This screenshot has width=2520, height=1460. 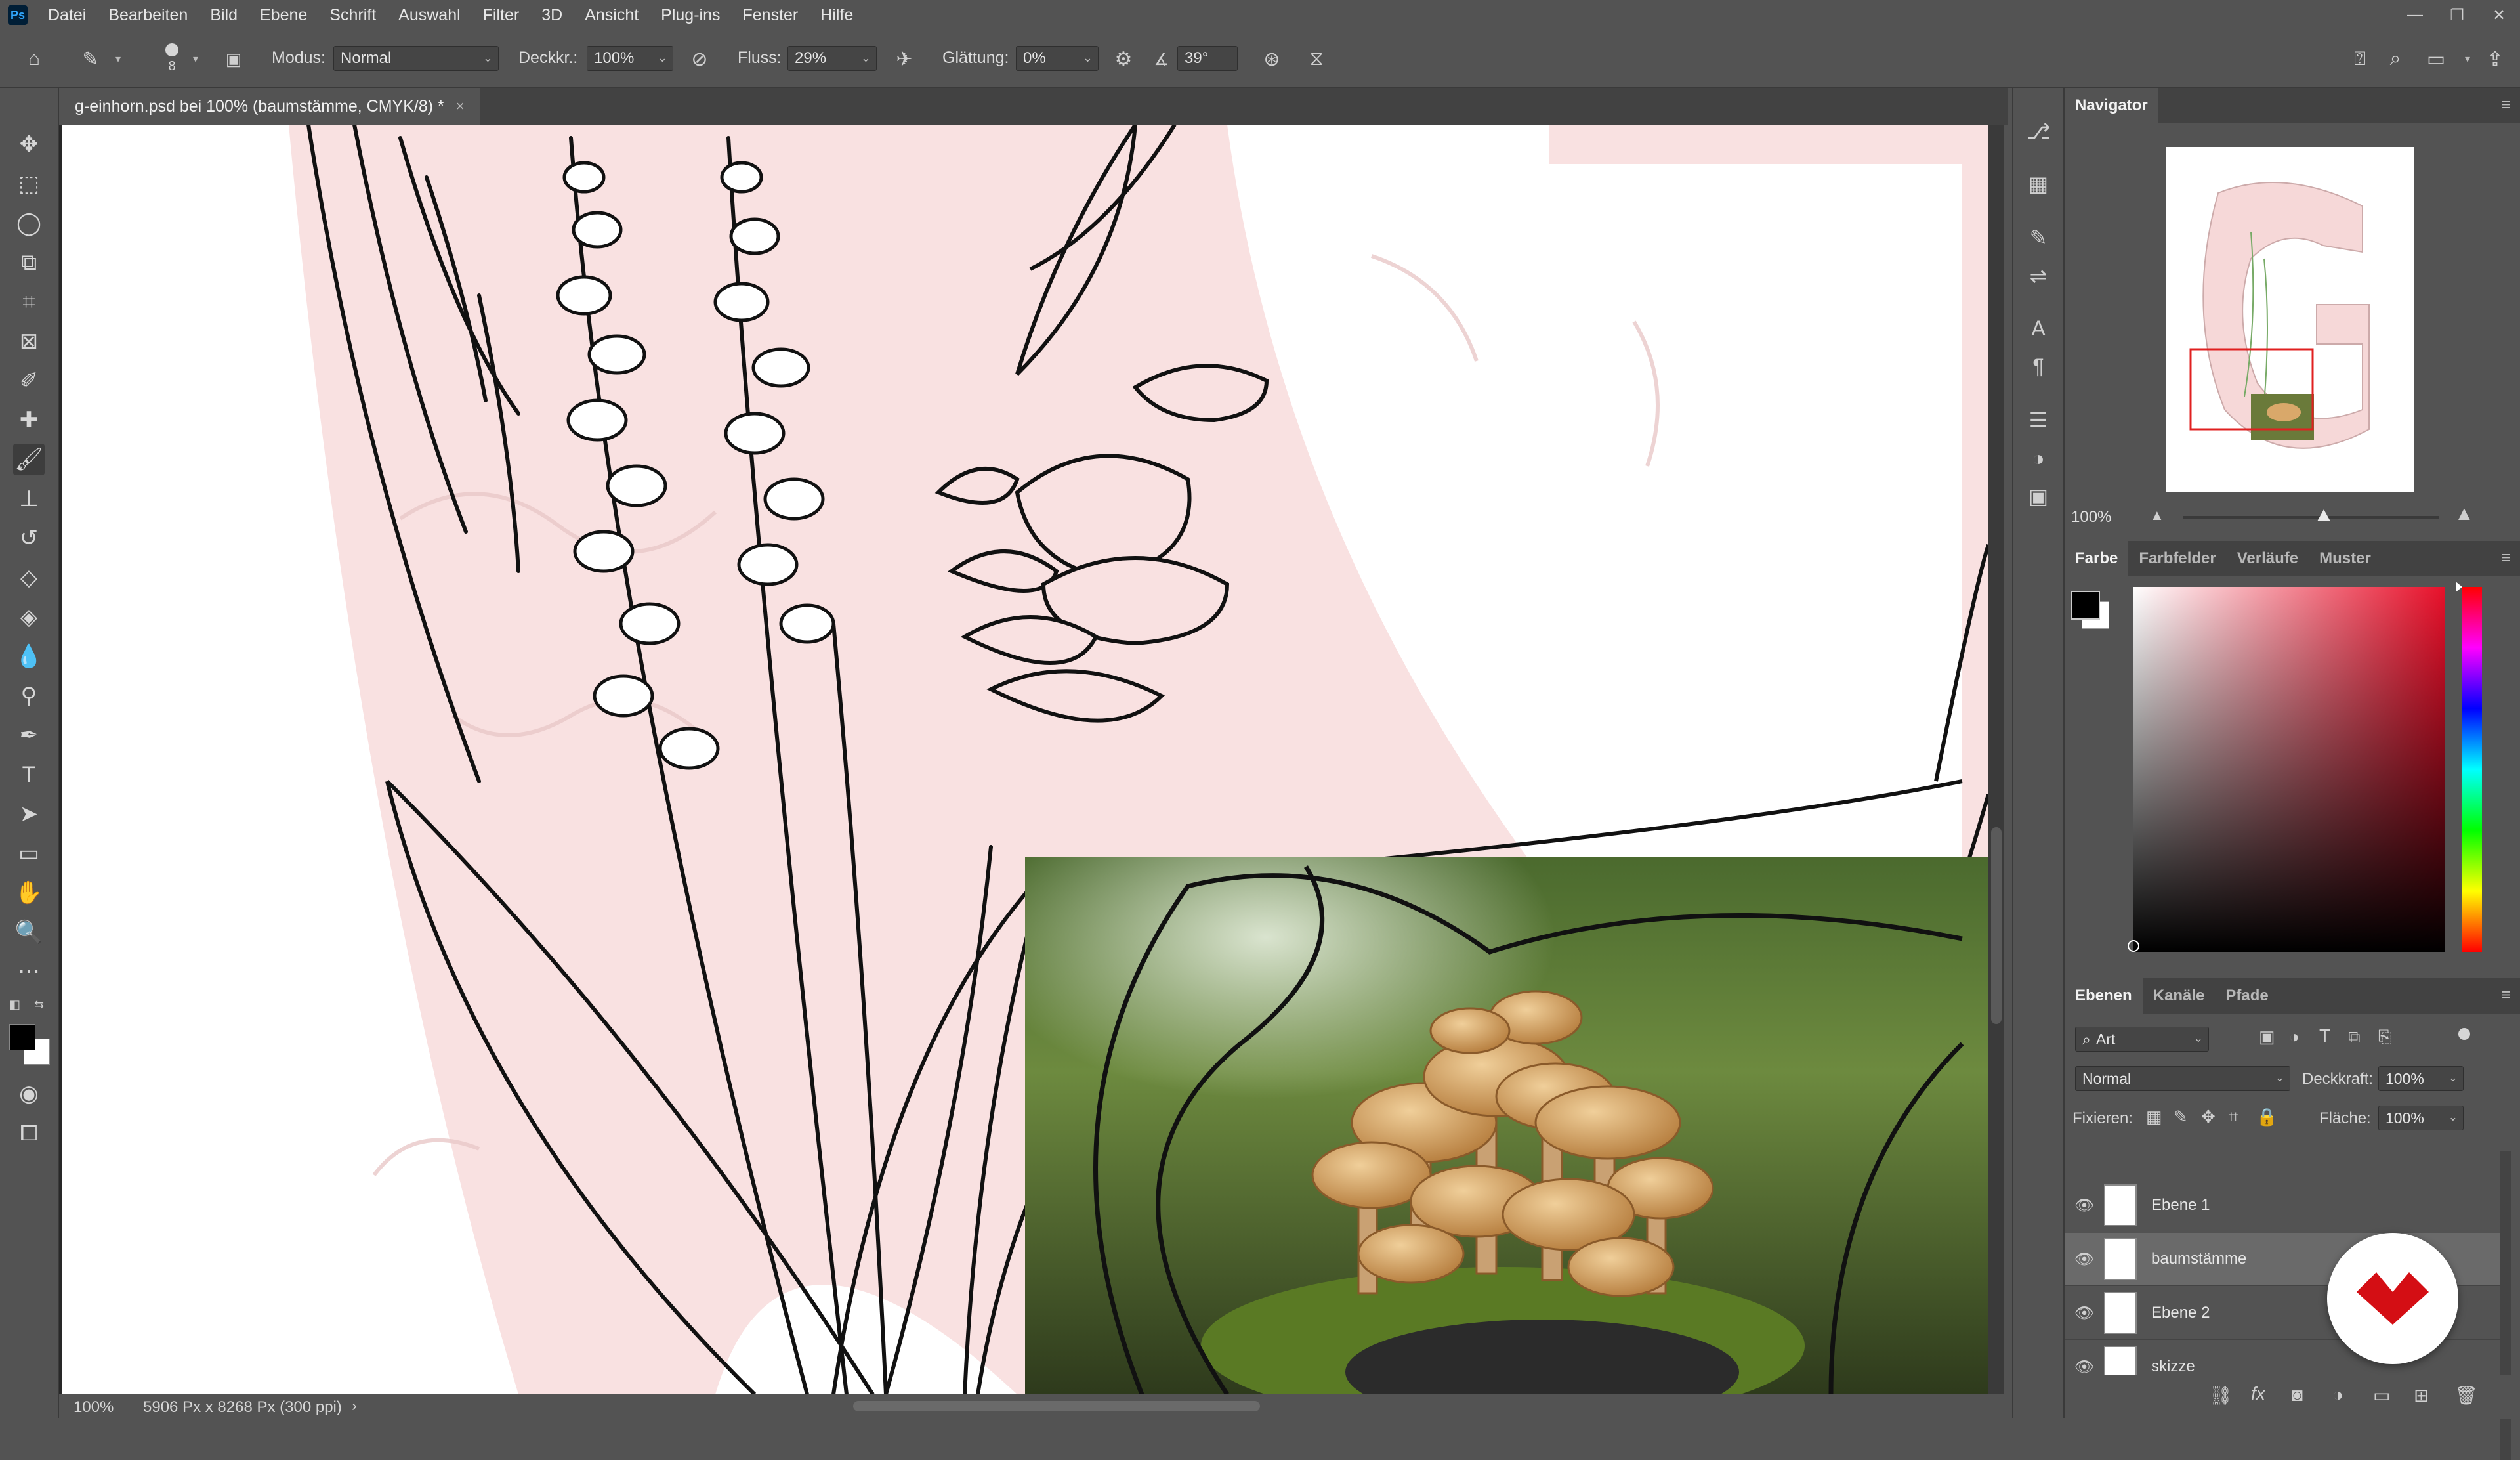 What do you see at coordinates (1057, 58) in the screenshot?
I see `smoothing-input: 0% ⌄` at bounding box center [1057, 58].